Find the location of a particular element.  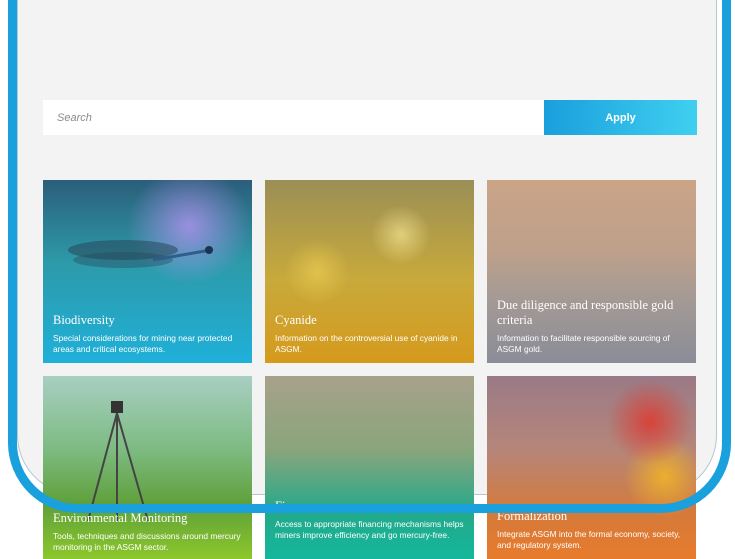

dragonfly-icon is located at coordinates (140, 254).